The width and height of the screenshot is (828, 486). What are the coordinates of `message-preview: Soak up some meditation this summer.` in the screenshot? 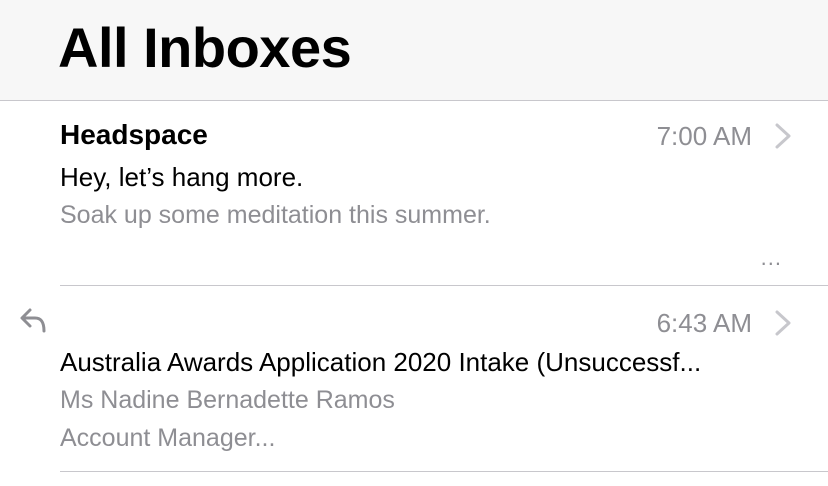 It's located at (275, 215).